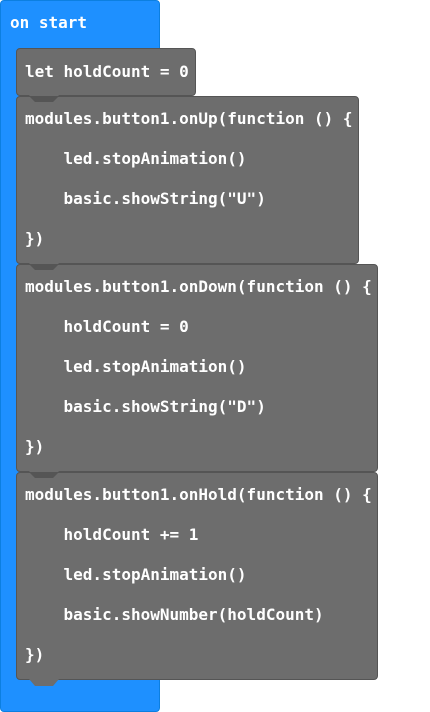 The width and height of the screenshot is (430, 712). Describe the element at coordinates (174, 614) in the screenshot. I see `code-line: basic.showNumber(holdCount)` at that location.